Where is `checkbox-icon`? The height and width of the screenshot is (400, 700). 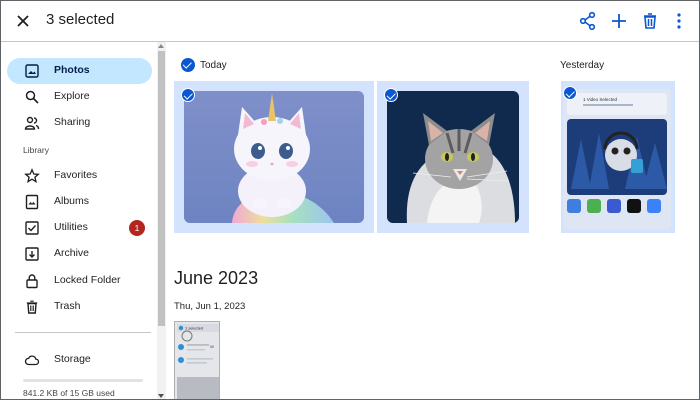 checkbox-icon is located at coordinates (32, 228).